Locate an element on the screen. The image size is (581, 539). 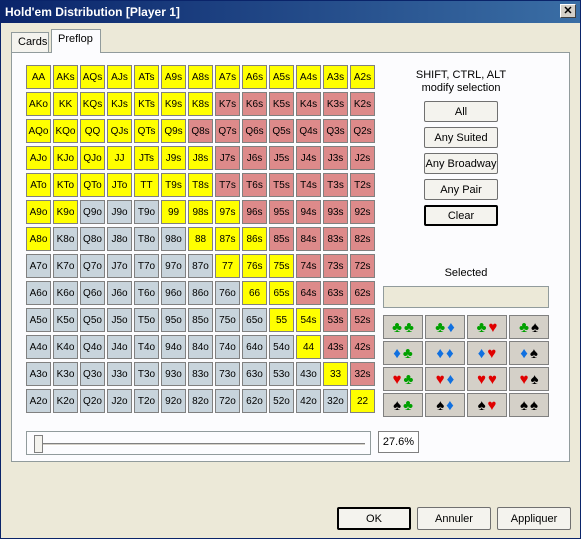
hand-cell-T8s: T8s is located at coordinates (200, 185).